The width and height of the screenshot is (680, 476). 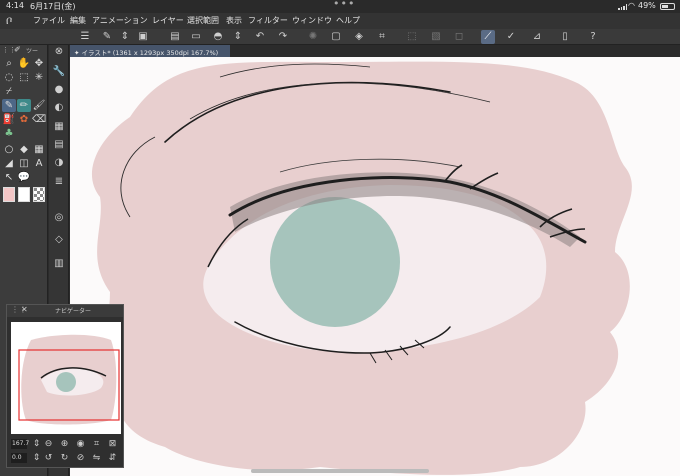 What do you see at coordinates (59, 240) in the screenshot?
I see `layer-panel-icon: ◇` at bounding box center [59, 240].